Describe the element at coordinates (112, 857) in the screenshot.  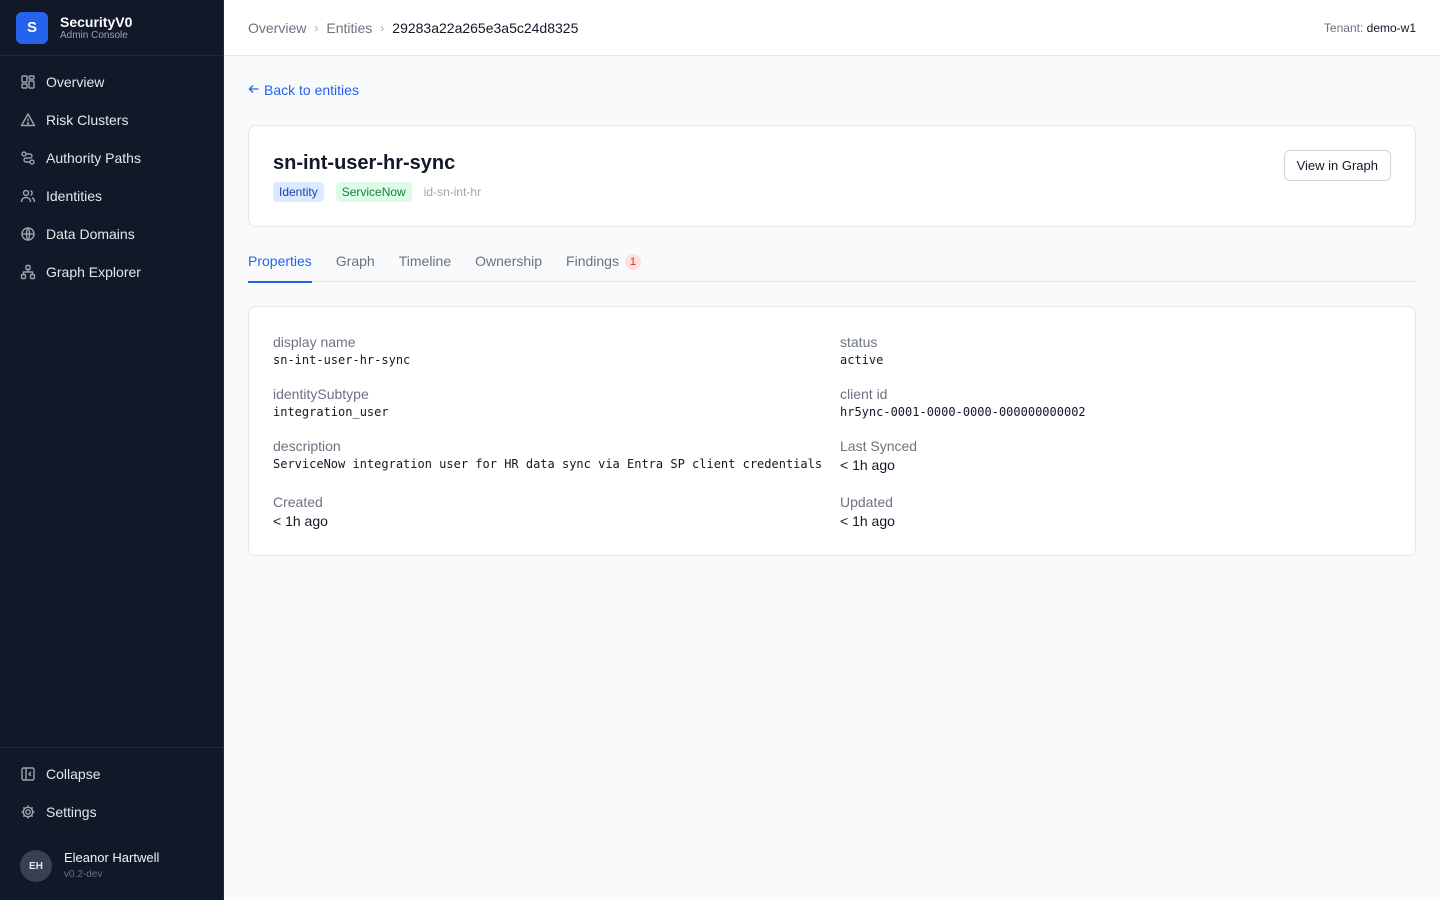
I see `user-name: Eleanor Hartwell` at that location.